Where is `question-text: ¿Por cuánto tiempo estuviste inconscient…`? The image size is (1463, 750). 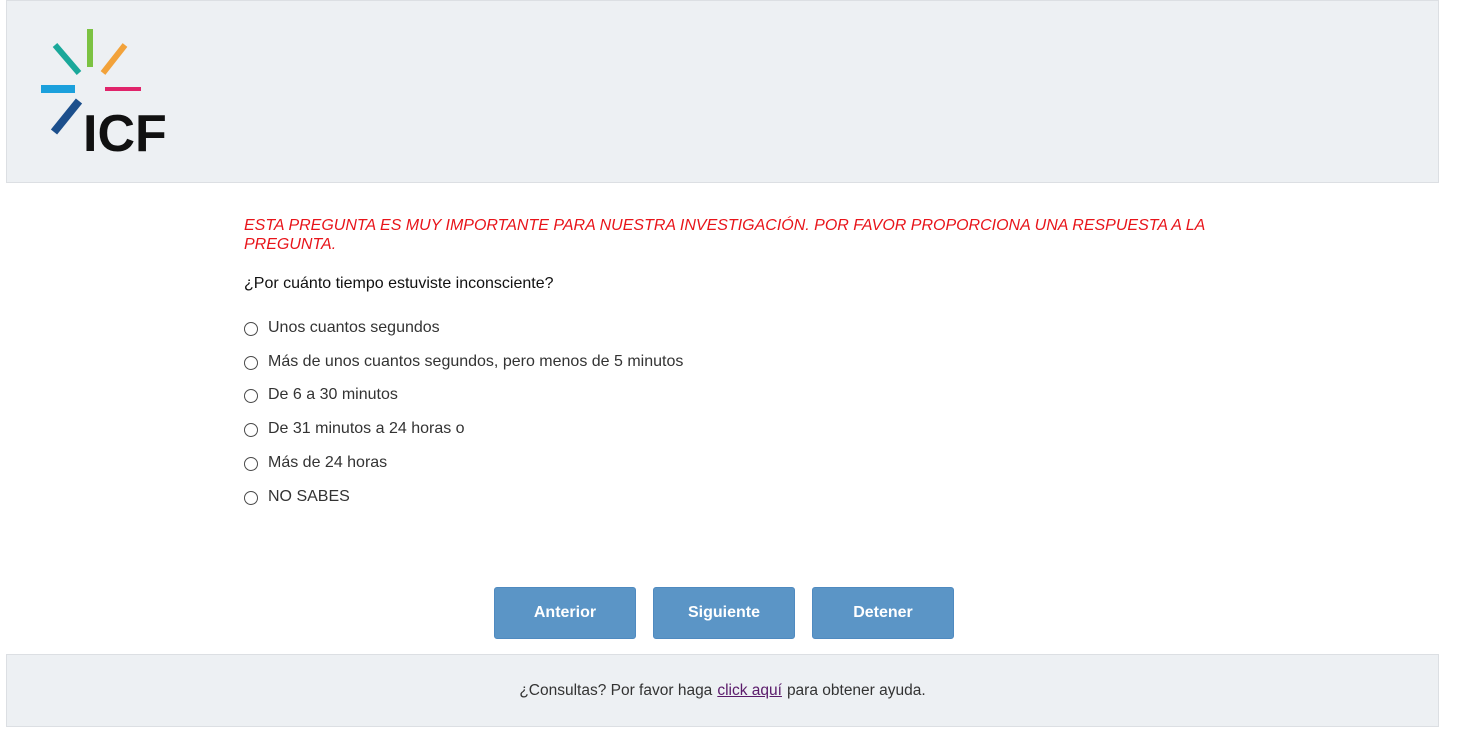 question-text: ¿Por cuánto tiempo estuviste inconscient… is located at coordinates (399, 283).